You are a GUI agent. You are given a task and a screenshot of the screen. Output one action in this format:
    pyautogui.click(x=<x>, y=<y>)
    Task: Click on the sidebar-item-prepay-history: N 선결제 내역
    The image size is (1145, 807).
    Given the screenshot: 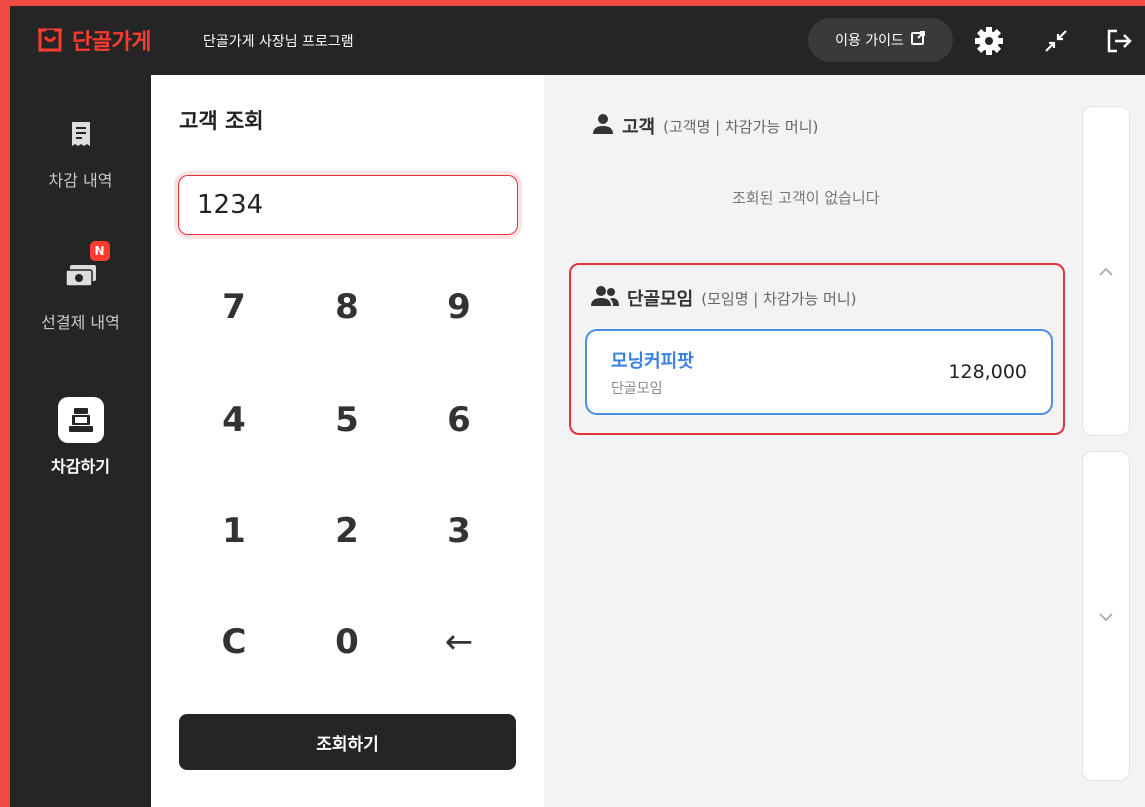 What is the action you would take?
    pyautogui.click(x=80, y=287)
    